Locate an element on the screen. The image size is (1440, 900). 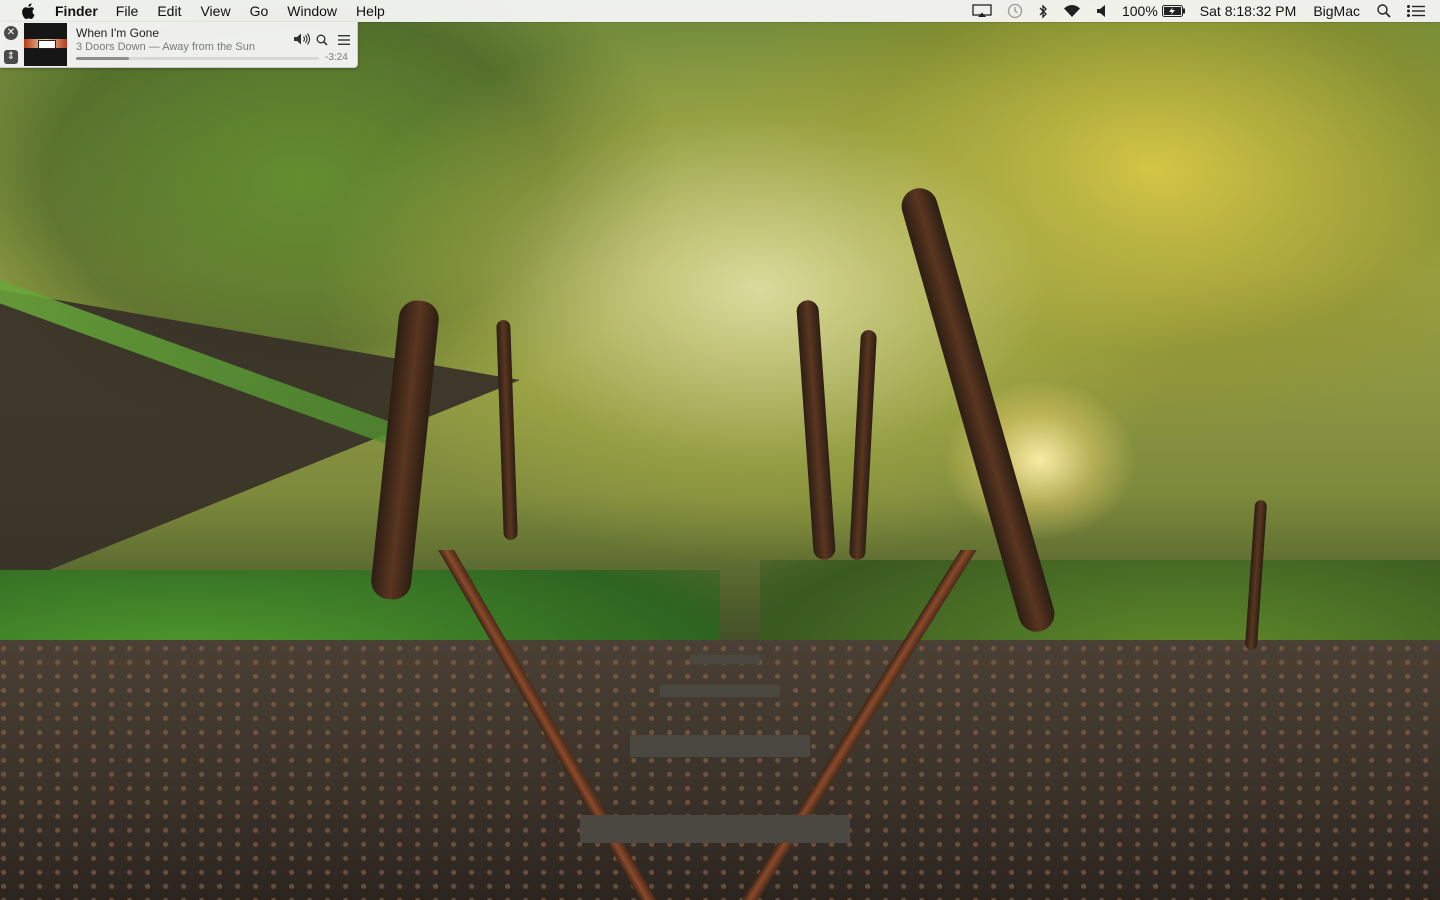
stone-wall is located at coordinates (260, 440).